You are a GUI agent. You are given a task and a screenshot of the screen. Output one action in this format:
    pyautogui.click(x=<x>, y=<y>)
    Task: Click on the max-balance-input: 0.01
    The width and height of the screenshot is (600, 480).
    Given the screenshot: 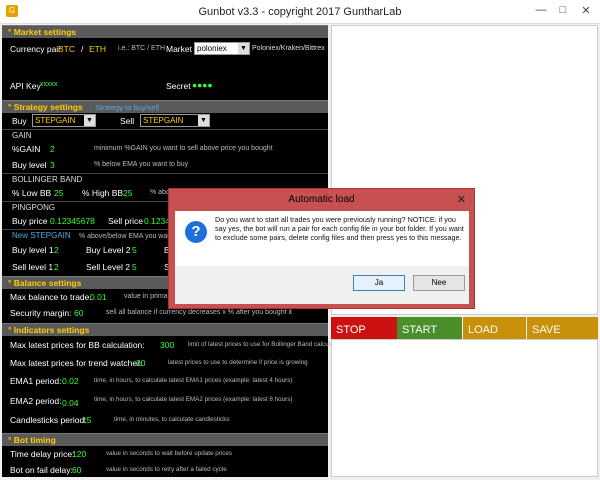 What is the action you would take?
    pyautogui.click(x=98, y=297)
    